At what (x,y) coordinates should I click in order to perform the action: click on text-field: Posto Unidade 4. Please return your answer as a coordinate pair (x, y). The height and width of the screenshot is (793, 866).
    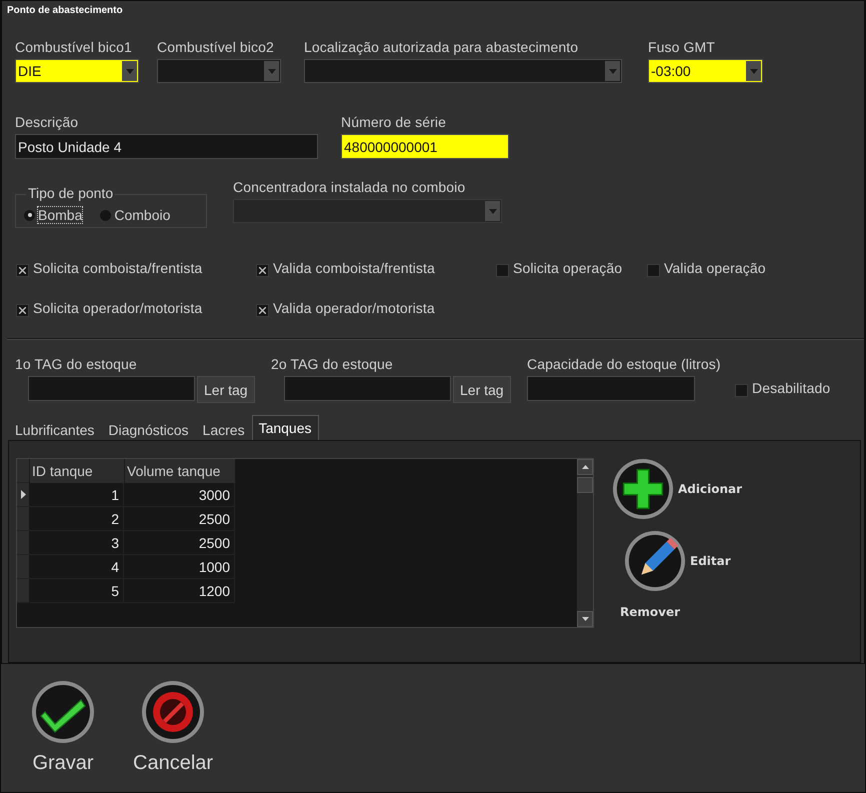
    Looking at the image, I should click on (166, 146).